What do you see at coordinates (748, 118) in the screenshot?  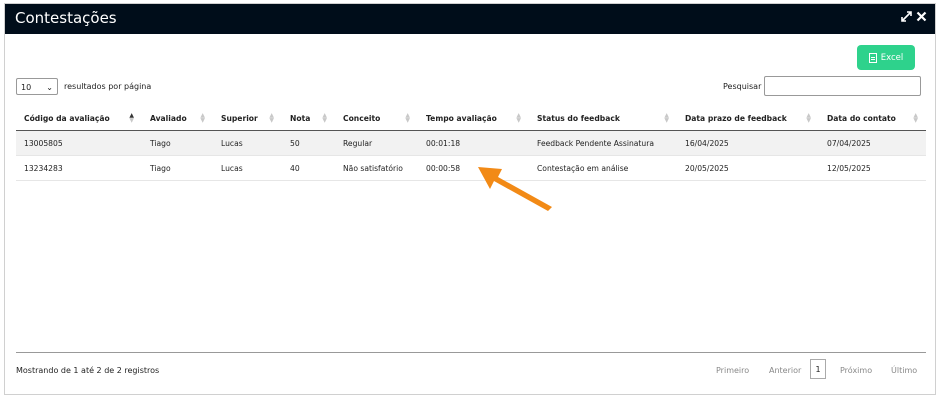 I see `column-header-data-prazo: Data prazo de feedback ▲ ▼` at bounding box center [748, 118].